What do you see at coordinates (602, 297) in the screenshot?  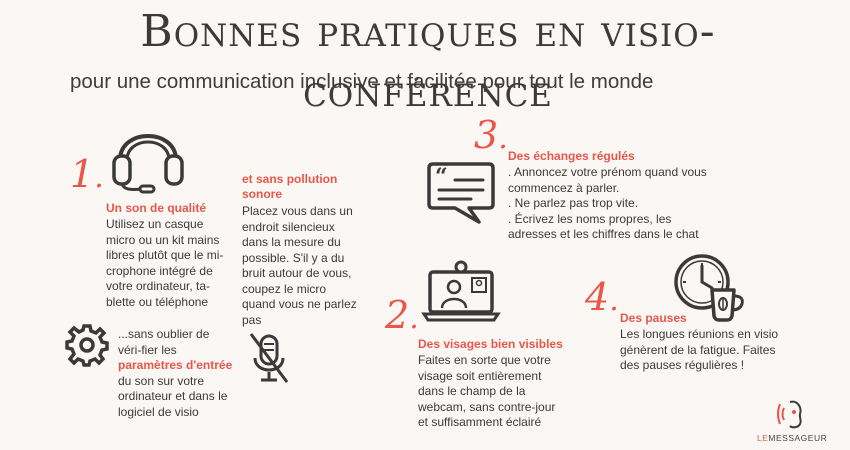 I see `section4-number: 4.` at bounding box center [602, 297].